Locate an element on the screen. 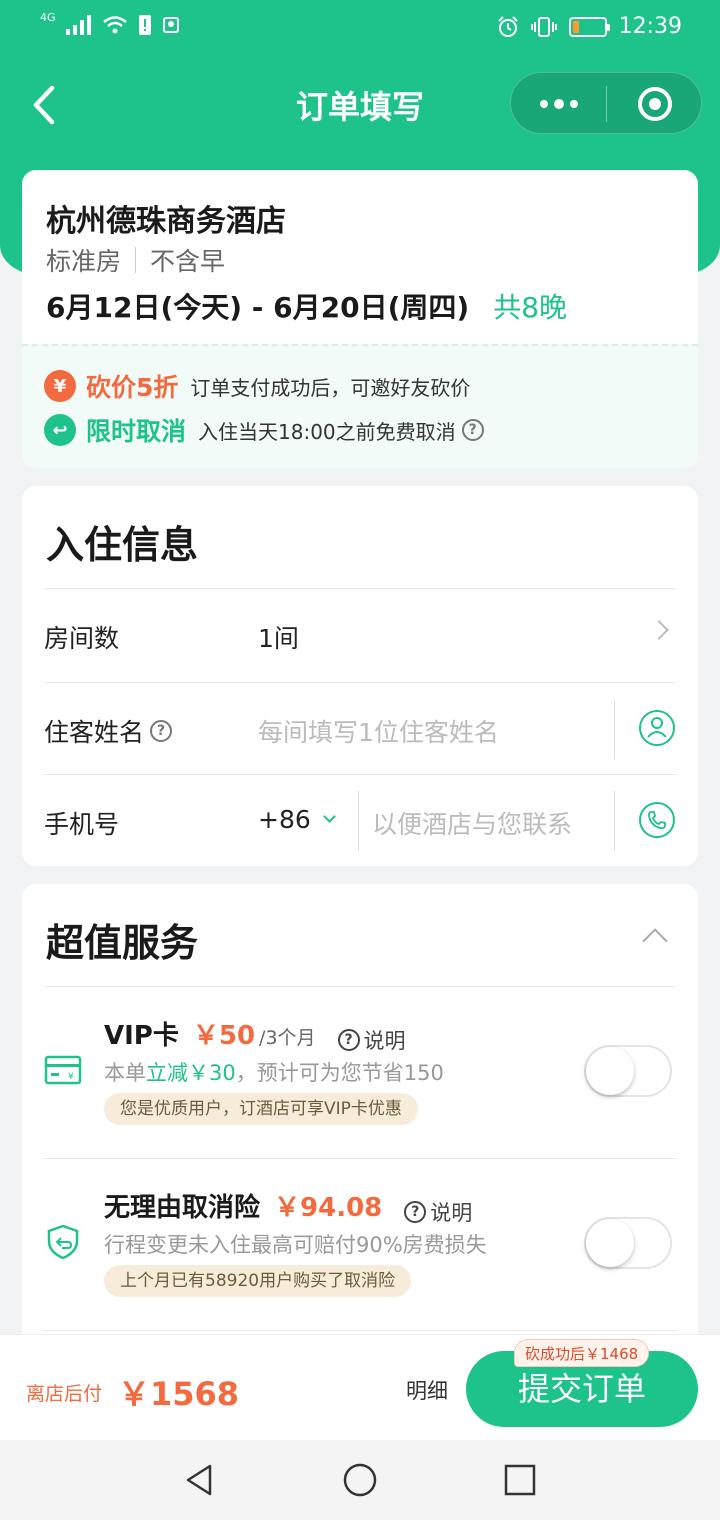 Image resolution: width=720 pixels, height=1520 pixels. free-cancel-promo: ↩ 限时取消 入住当天18:00之前免费取消 ? is located at coordinates (264, 430).